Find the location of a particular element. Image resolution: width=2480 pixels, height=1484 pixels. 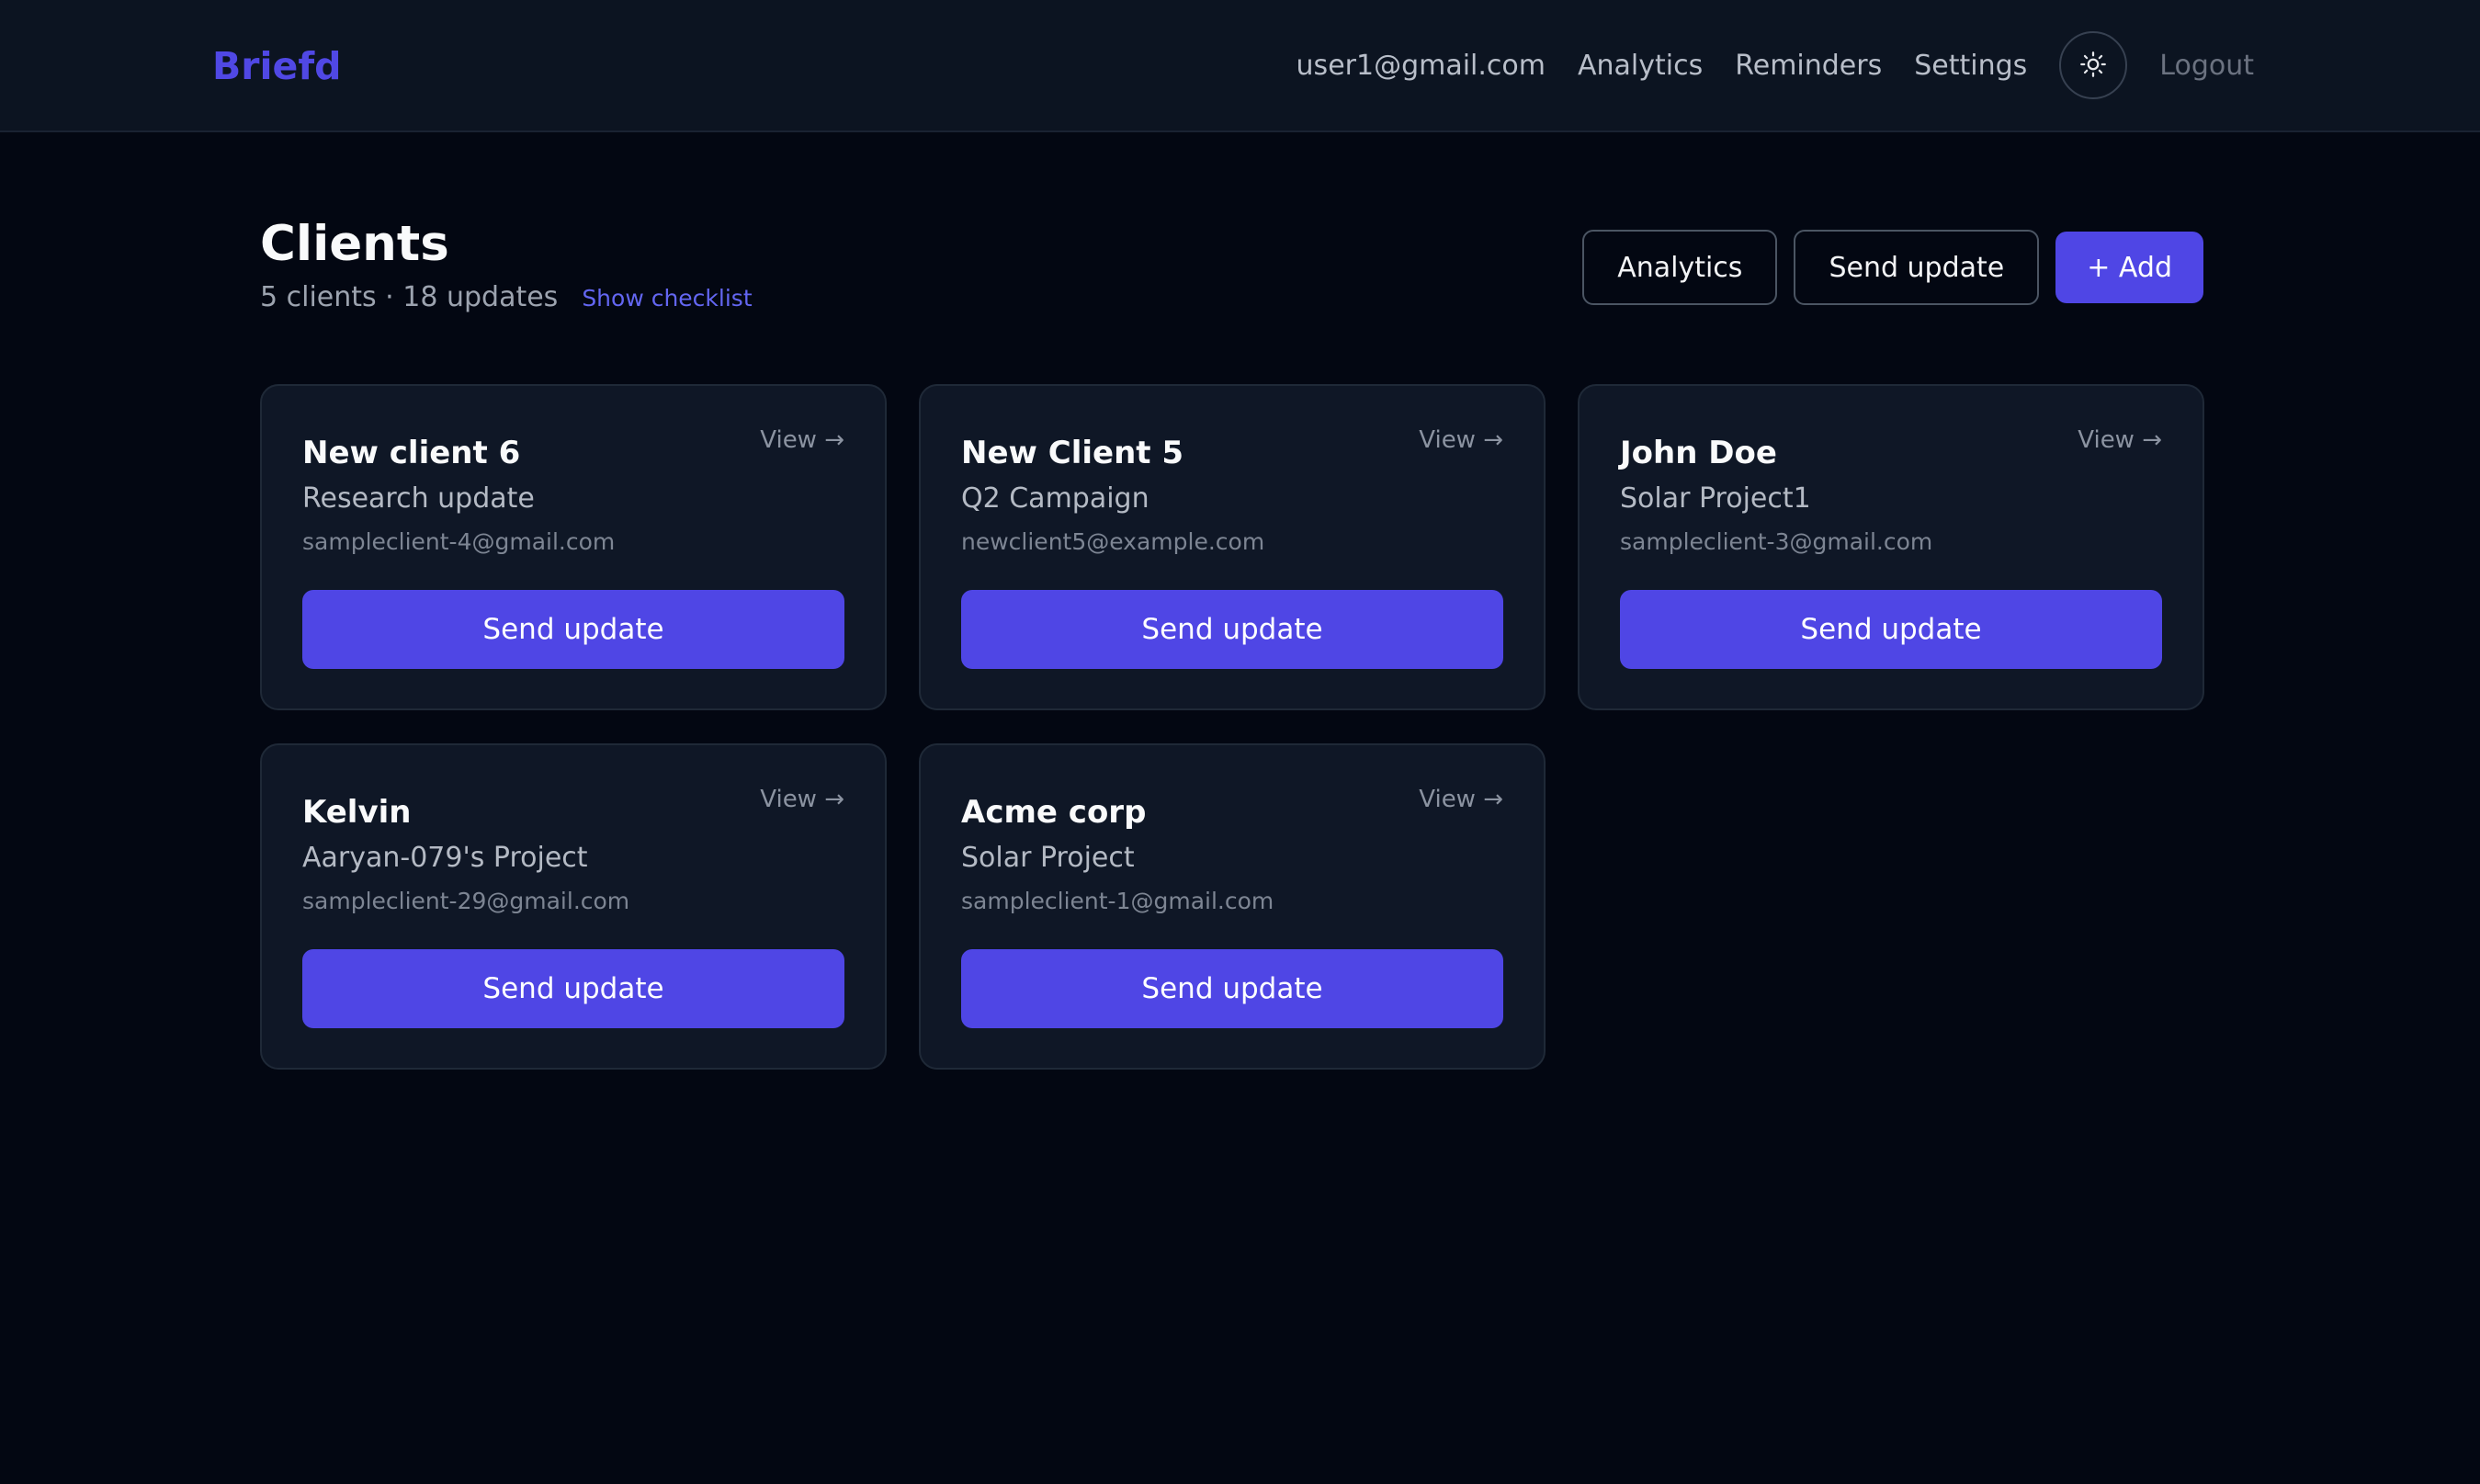

analytics-button: Analytics is located at coordinates (1680, 268).